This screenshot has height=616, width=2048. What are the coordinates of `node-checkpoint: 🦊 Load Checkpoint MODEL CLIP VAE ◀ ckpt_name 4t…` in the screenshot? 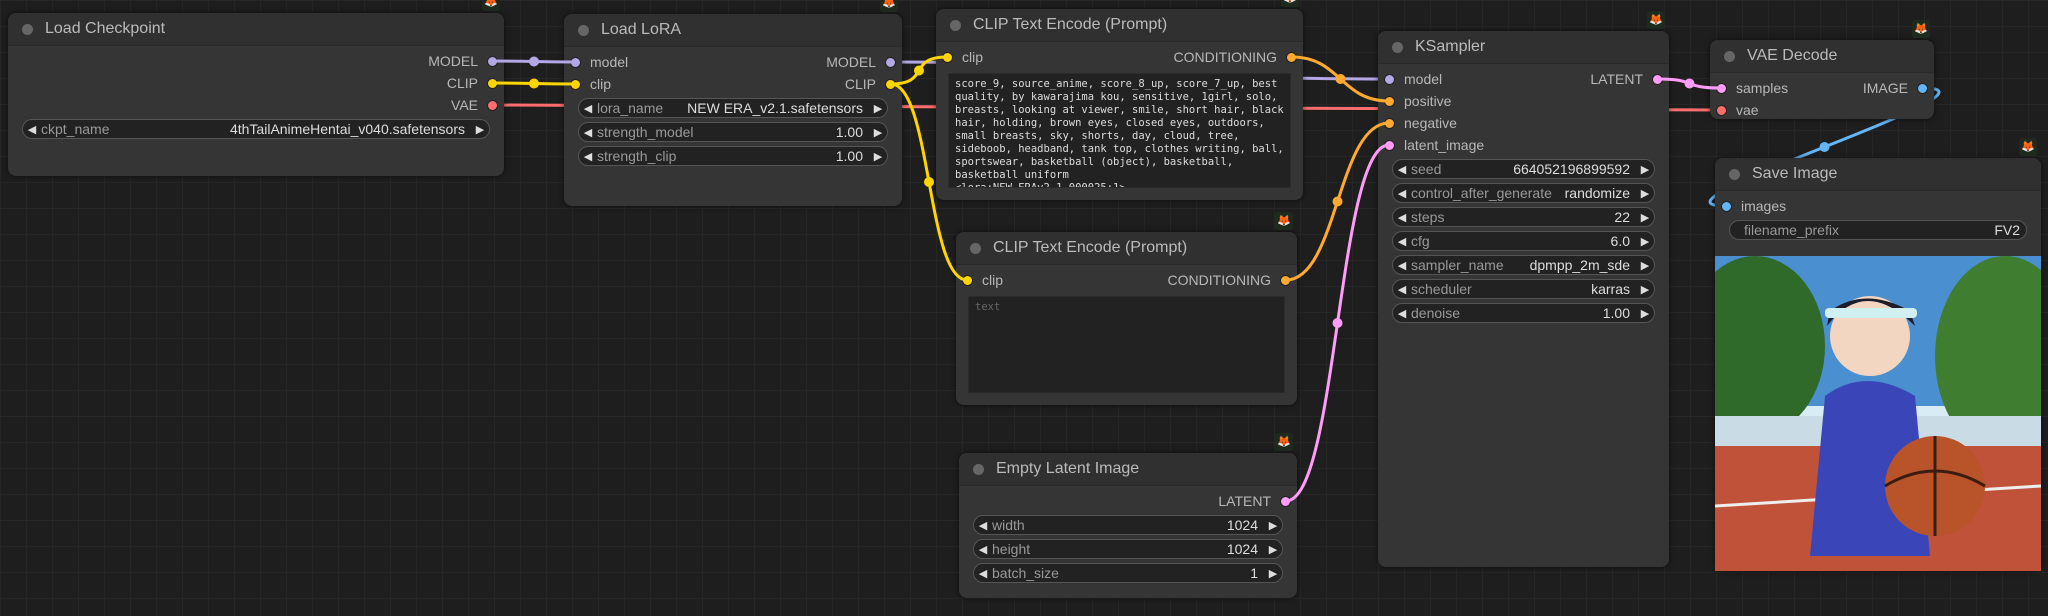 It's located at (256, 88).